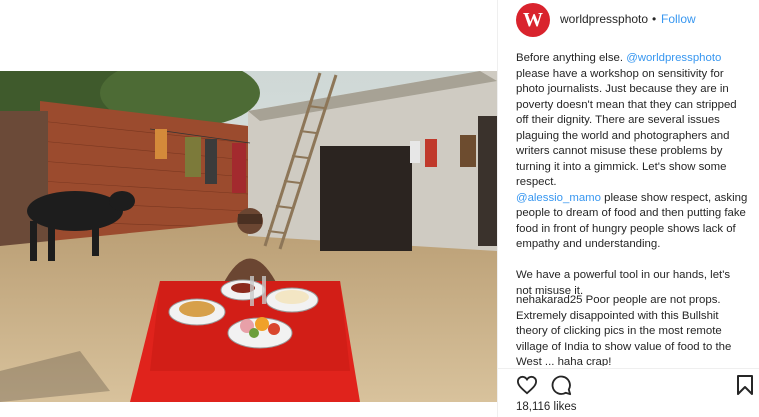 This screenshot has height=417, width=759. I want to click on comment-username: nehakarad25, so click(549, 300).